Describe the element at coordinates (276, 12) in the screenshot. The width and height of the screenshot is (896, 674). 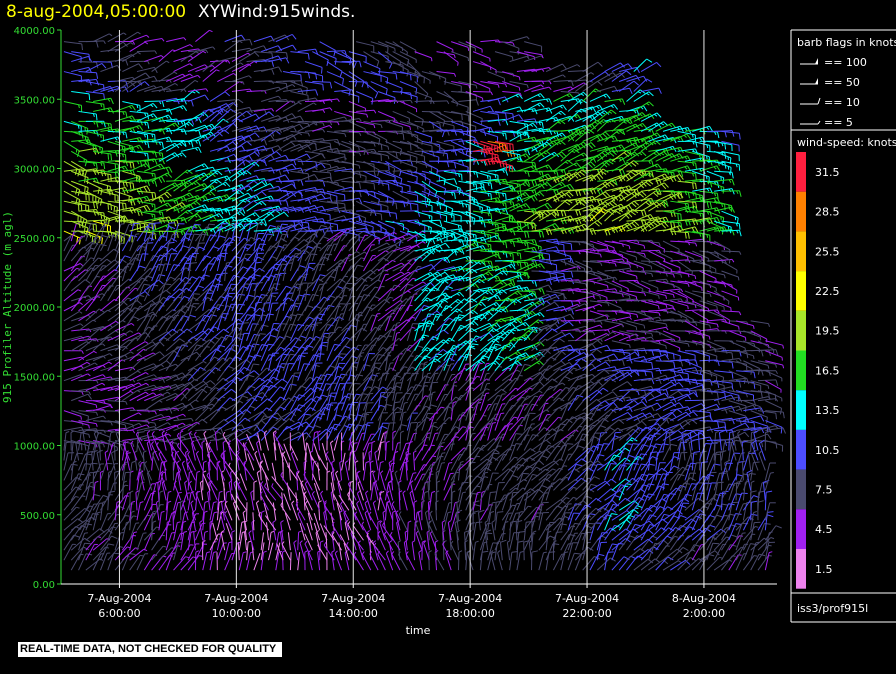
I see `title-product: XYWind:915winds.` at that location.